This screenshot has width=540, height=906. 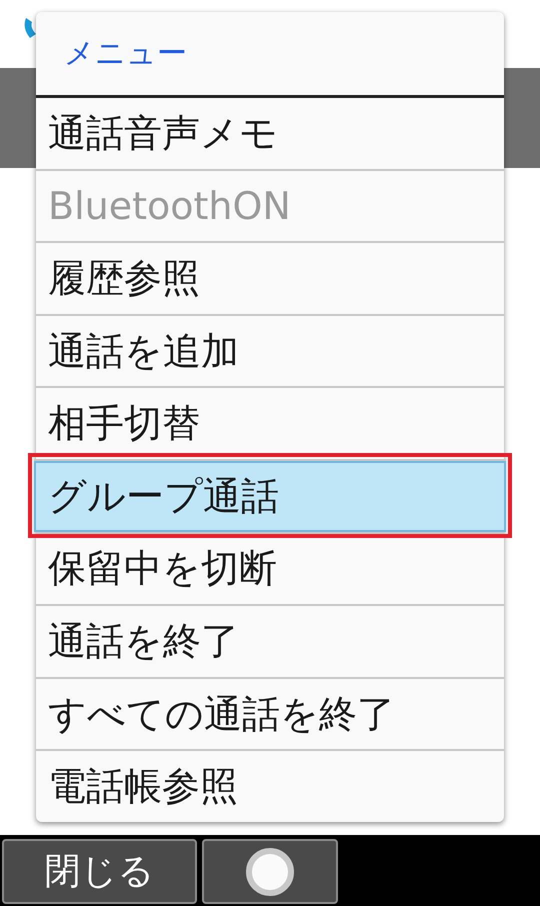 I want to click on menu-item: 通話を追加, so click(x=270, y=350).